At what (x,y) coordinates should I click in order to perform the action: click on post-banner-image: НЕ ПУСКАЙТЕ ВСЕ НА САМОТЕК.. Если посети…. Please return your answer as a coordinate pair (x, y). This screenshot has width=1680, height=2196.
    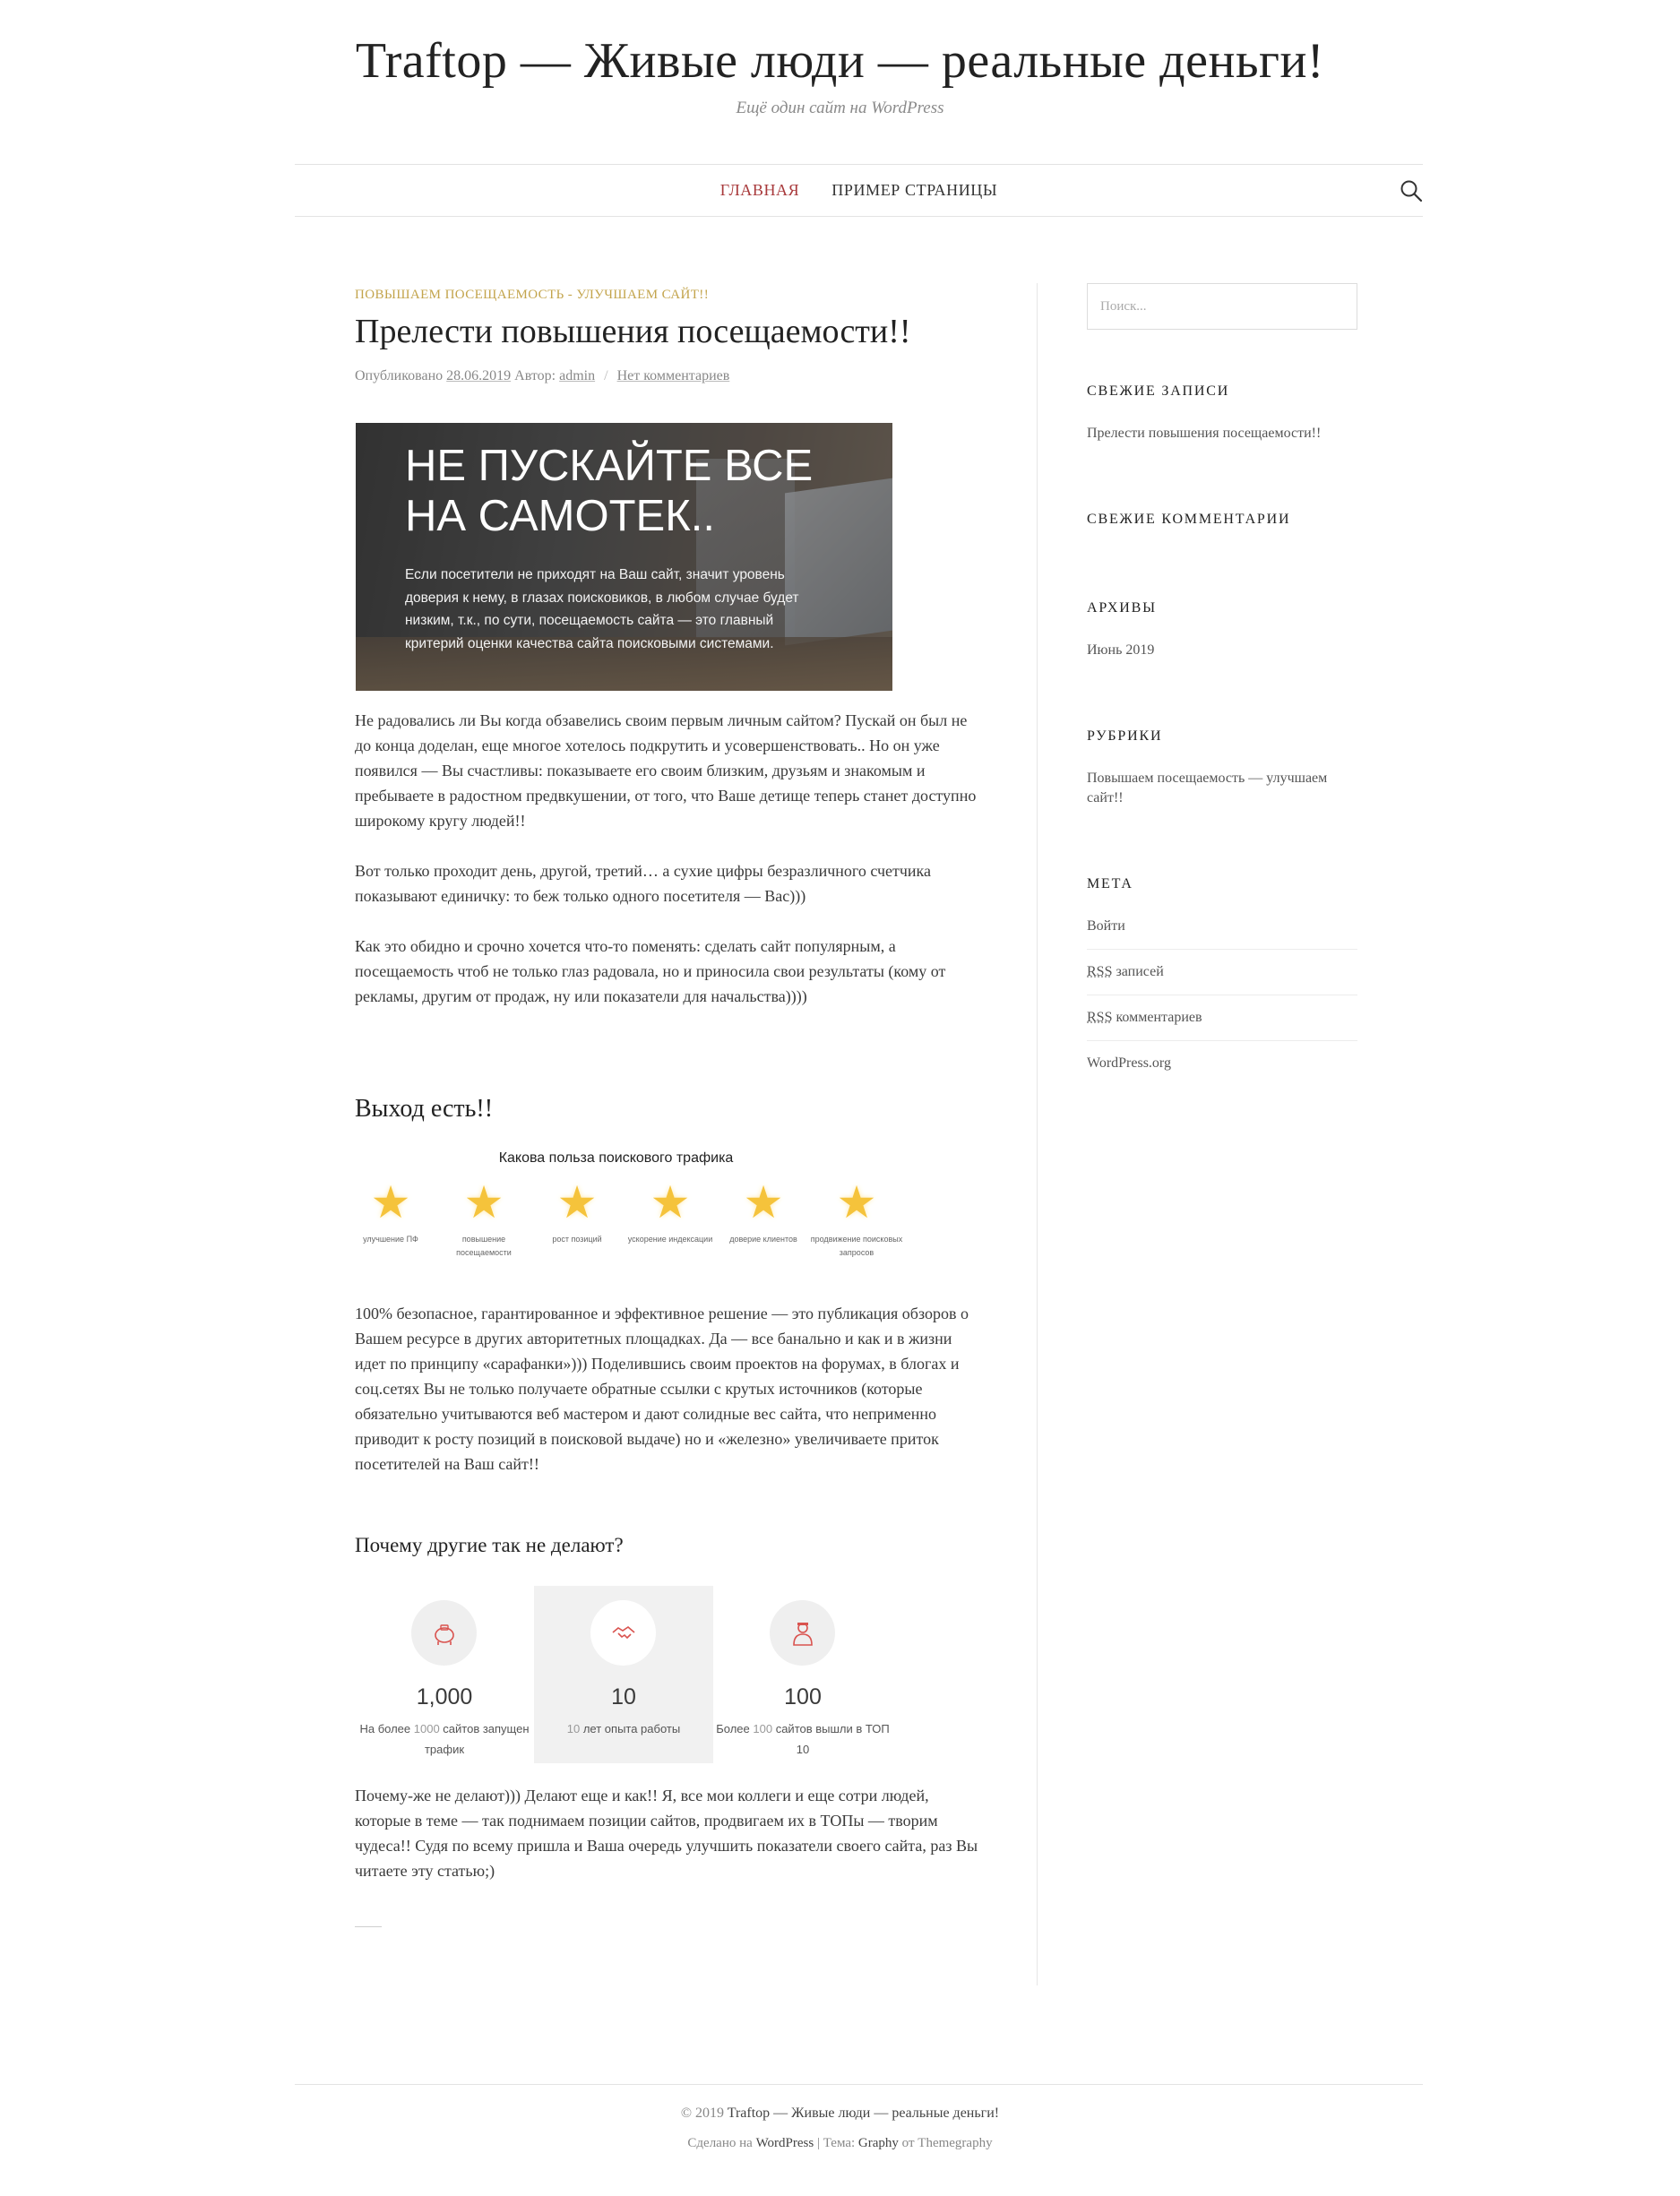
    Looking at the image, I should click on (624, 557).